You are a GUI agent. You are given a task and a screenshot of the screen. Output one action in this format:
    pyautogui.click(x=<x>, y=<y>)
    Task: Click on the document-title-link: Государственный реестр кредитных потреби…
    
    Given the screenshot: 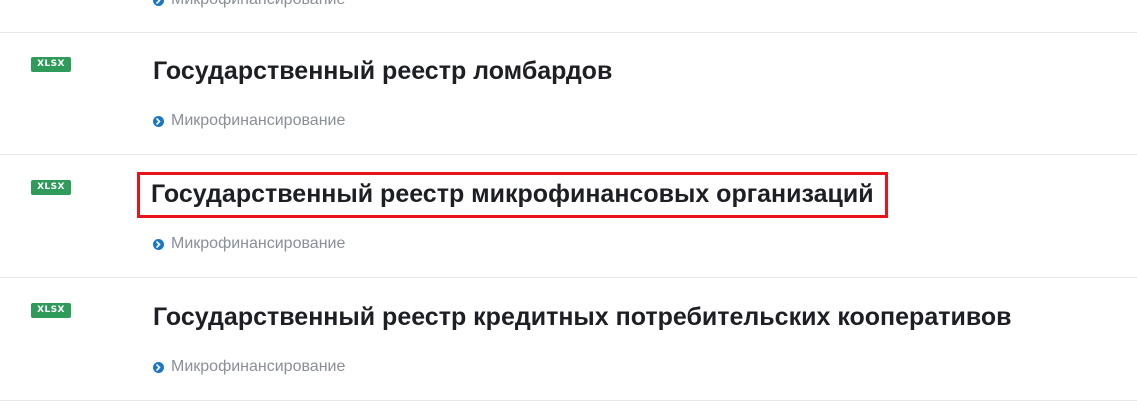 What is the action you would take?
    pyautogui.click(x=582, y=317)
    